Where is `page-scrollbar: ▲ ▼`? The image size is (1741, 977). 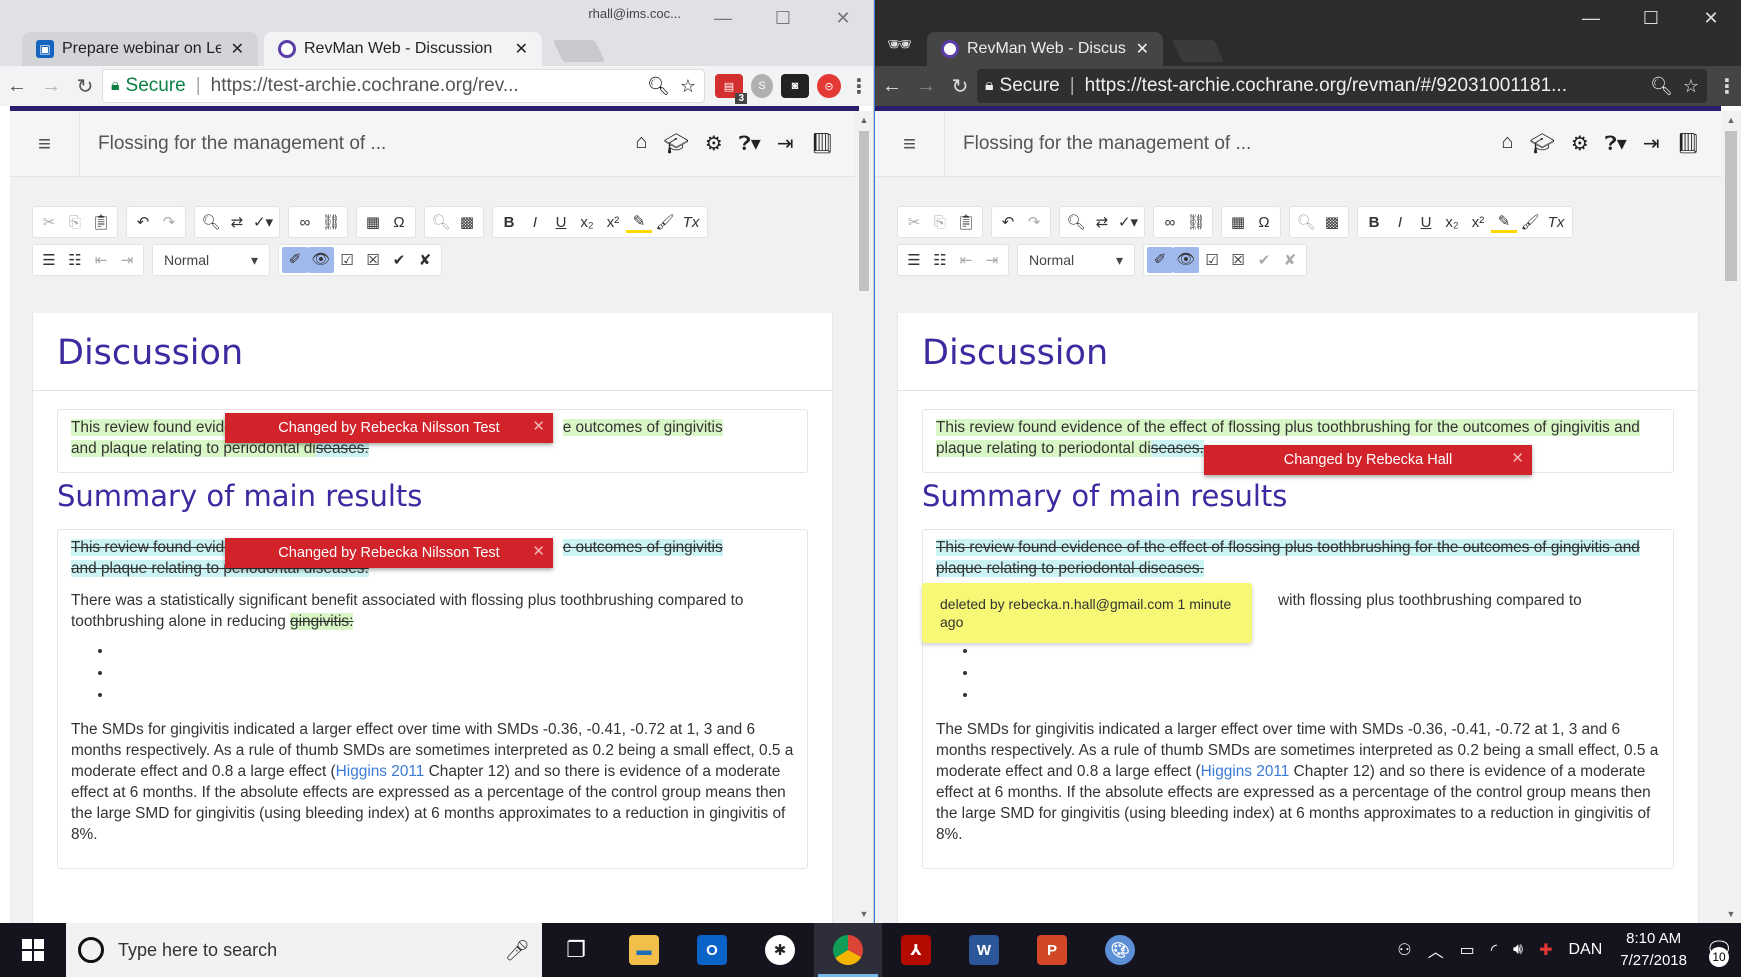 page-scrollbar: ▲ ▼ is located at coordinates (1731, 517).